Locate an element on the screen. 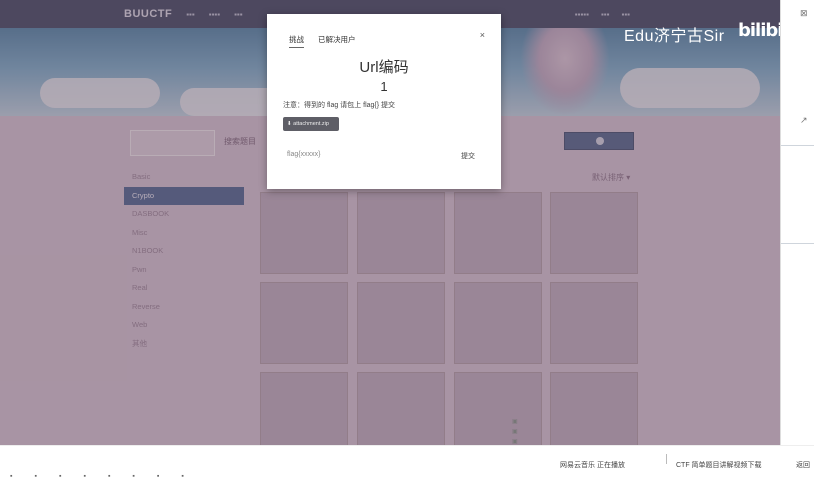  flag-input: flag{xxxxx} is located at coordinates (303, 154).